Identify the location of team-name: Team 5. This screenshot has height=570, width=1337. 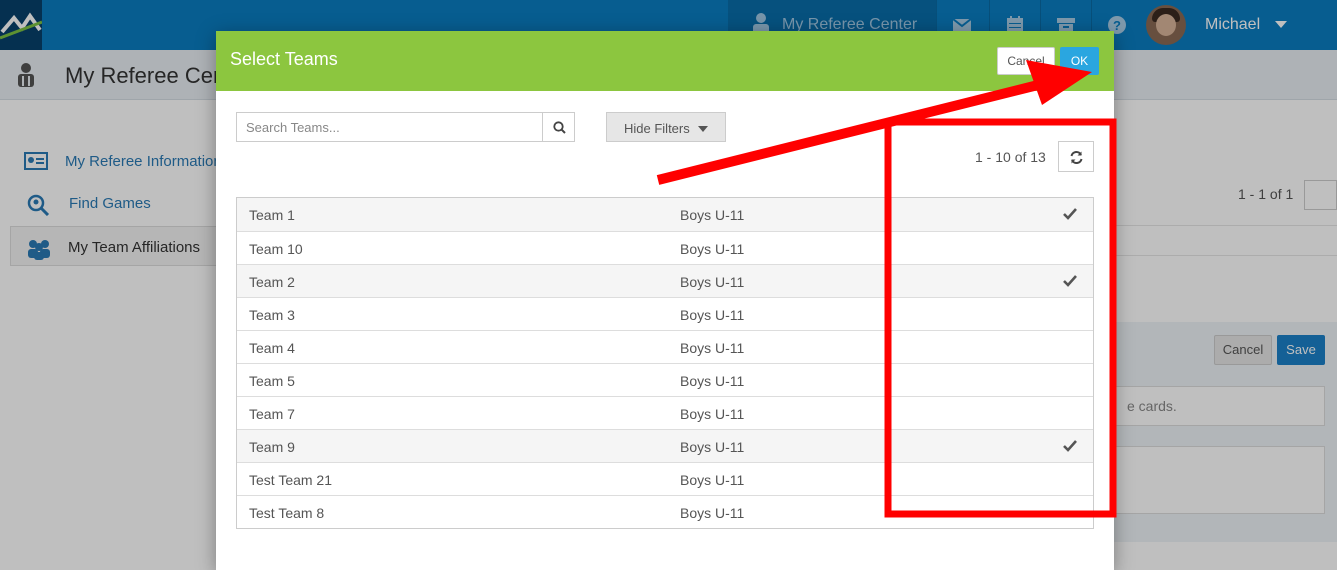
(272, 381).